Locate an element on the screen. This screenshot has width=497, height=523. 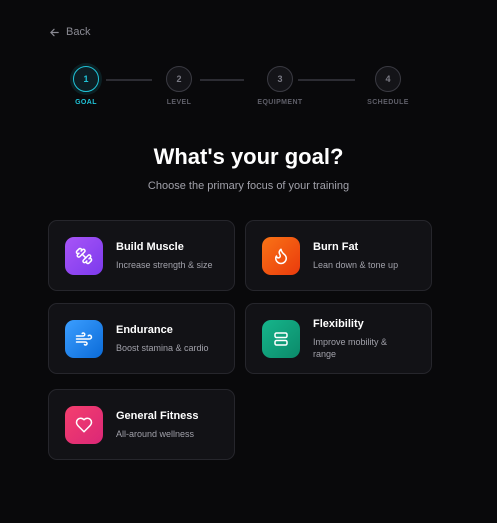
goal-title: Endurance is located at coordinates (144, 329).